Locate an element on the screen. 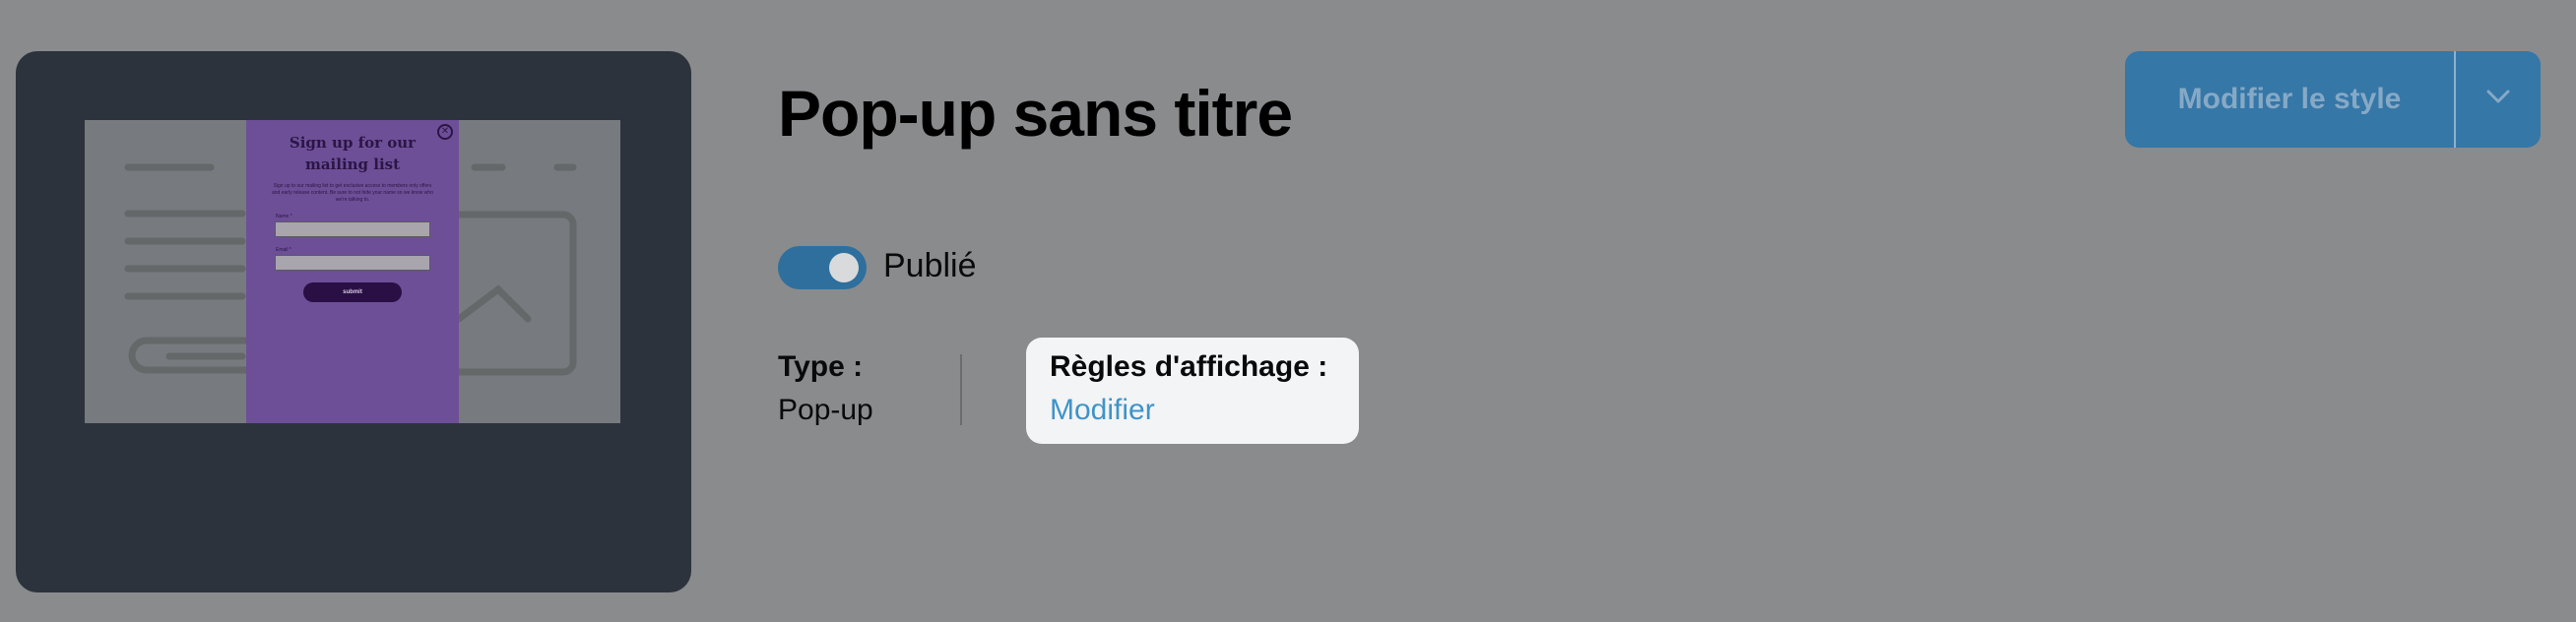  close-icon: ✕ is located at coordinates (445, 132).